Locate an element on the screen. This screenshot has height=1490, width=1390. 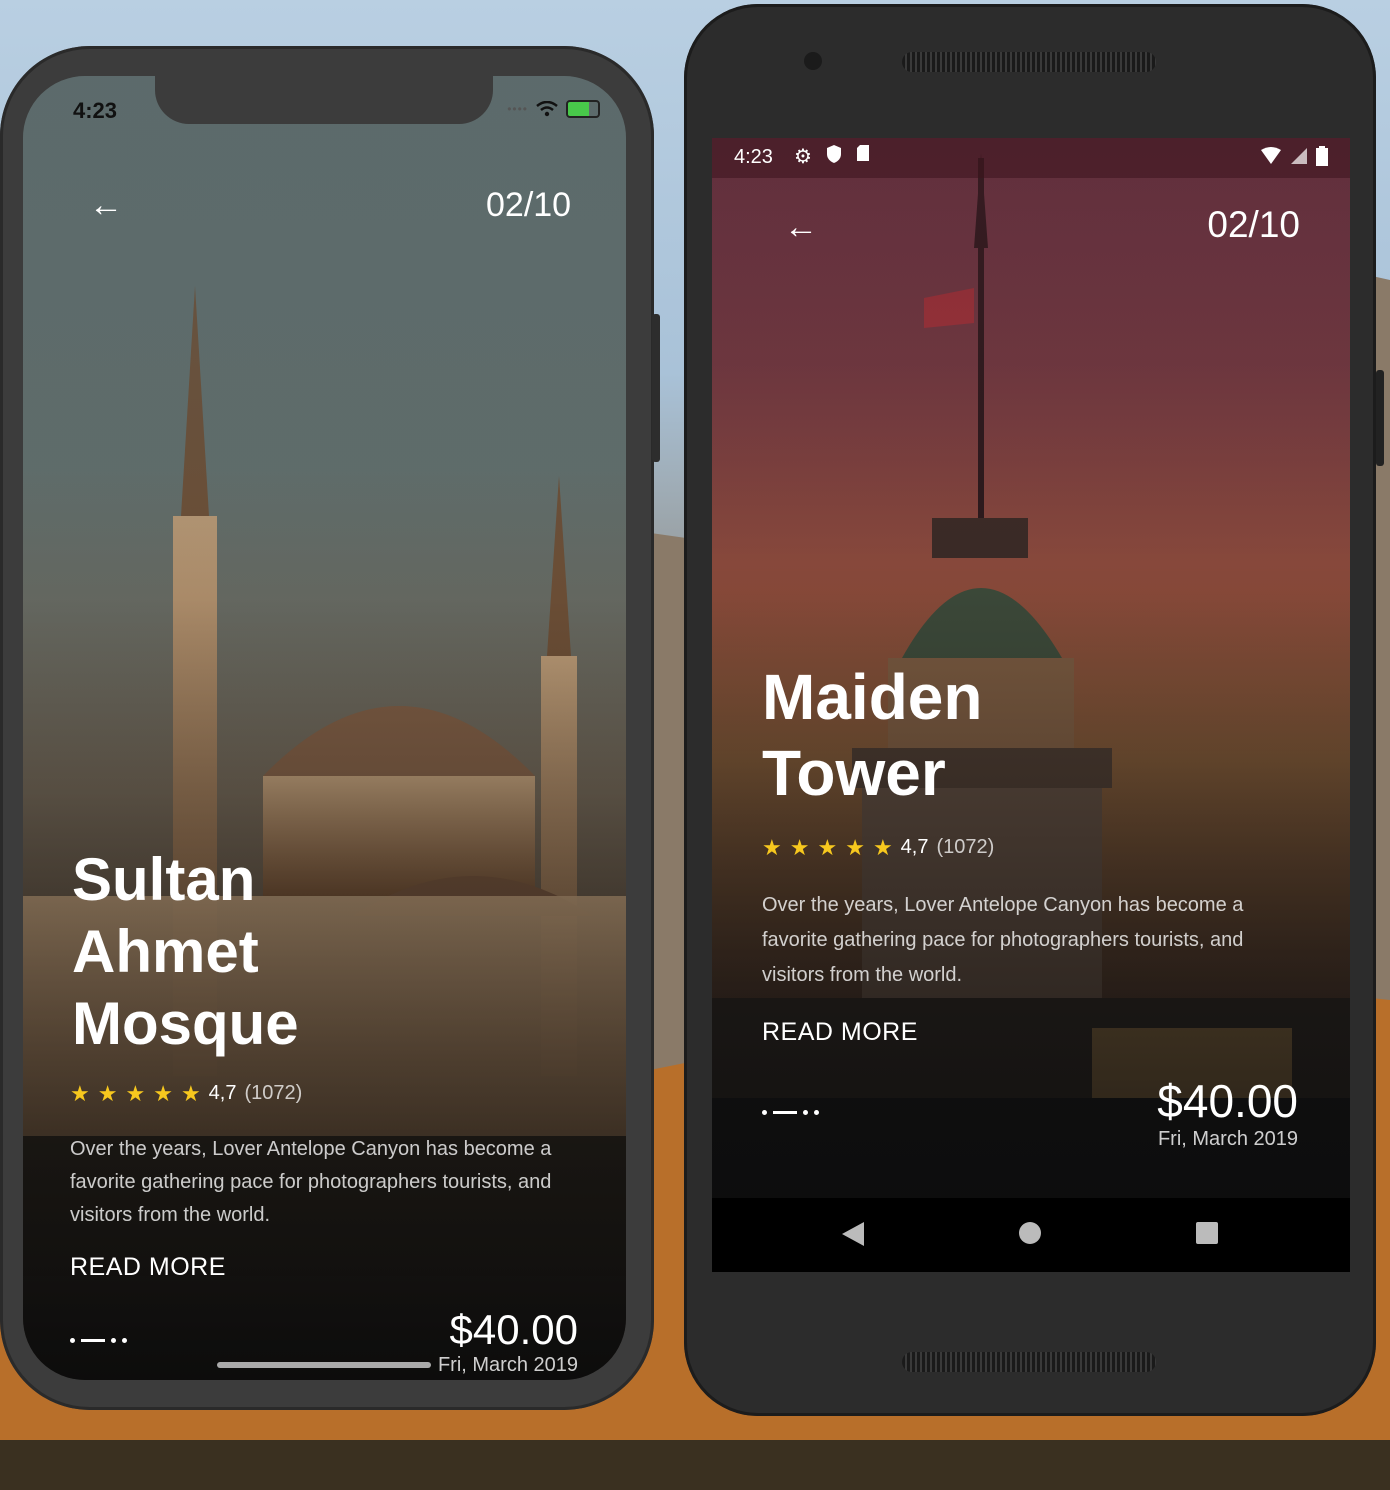
title-line: Mosque is located at coordinates (185, 1023).